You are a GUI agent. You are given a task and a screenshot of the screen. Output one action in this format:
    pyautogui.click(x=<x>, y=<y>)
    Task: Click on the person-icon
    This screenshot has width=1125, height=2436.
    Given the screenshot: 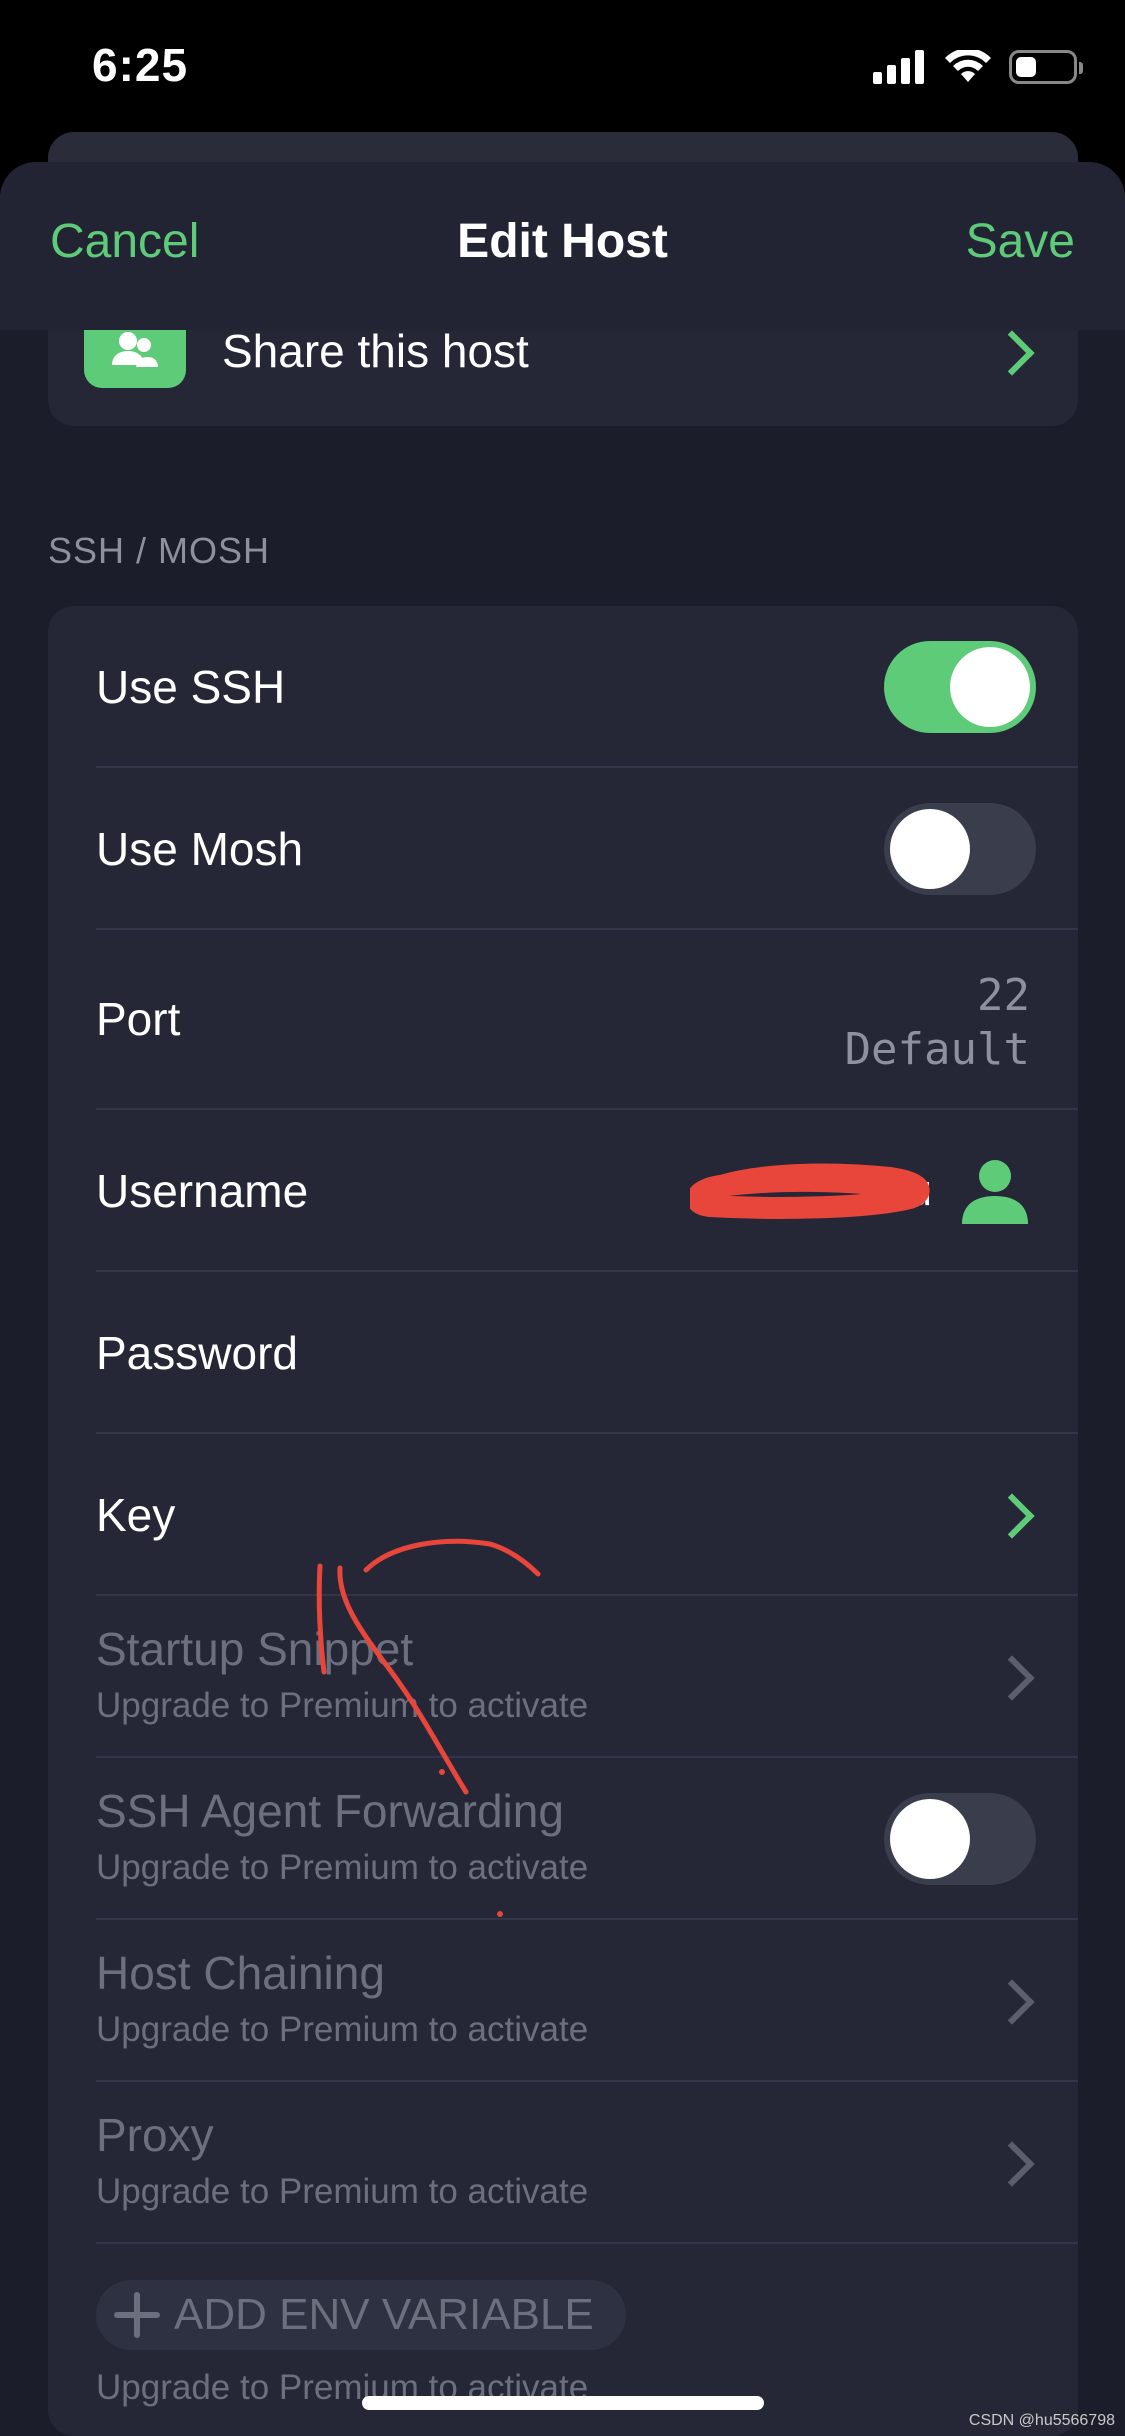 What is the action you would take?
    pyautogui.click(x=995, y=1191)
    